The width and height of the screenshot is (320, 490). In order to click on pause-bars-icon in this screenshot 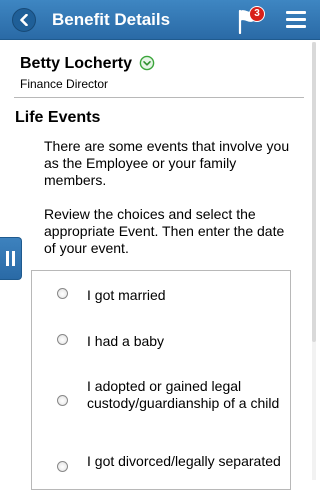, I will do `click(7, 258)`.